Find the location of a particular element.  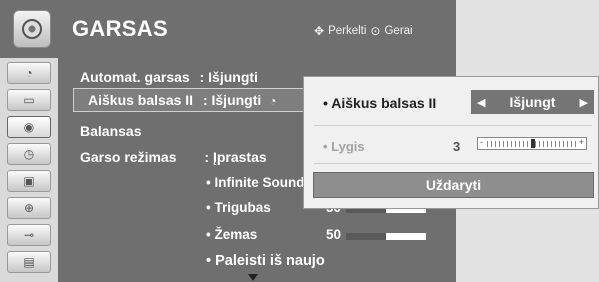

voice-icon: ◔ is located at coordinates (273, 101).